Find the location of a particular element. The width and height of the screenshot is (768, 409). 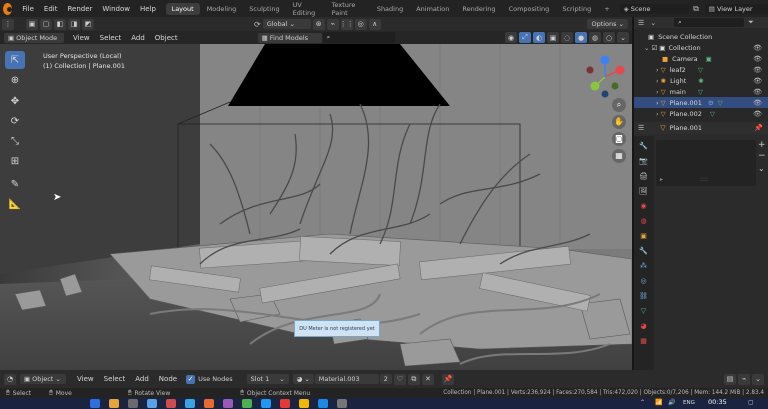

find-models-button: ▦ Find Models is located at coordinates (289, 37).